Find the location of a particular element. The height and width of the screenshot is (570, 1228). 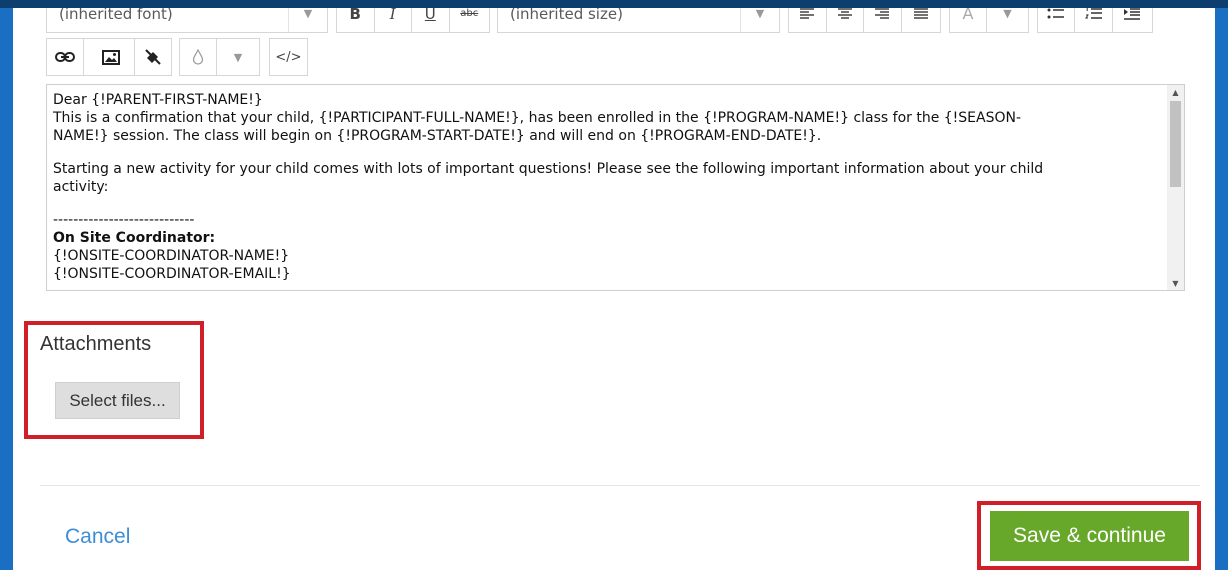

scrollbar-thumb is located at coordinates (1175, 144).